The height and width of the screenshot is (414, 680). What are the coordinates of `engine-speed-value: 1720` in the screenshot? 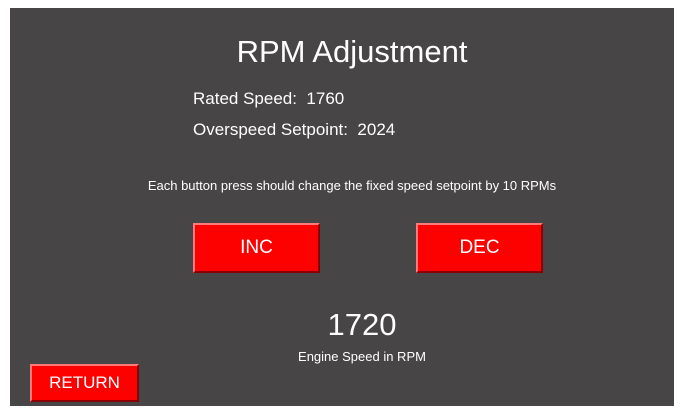 It's located at (362, 324).